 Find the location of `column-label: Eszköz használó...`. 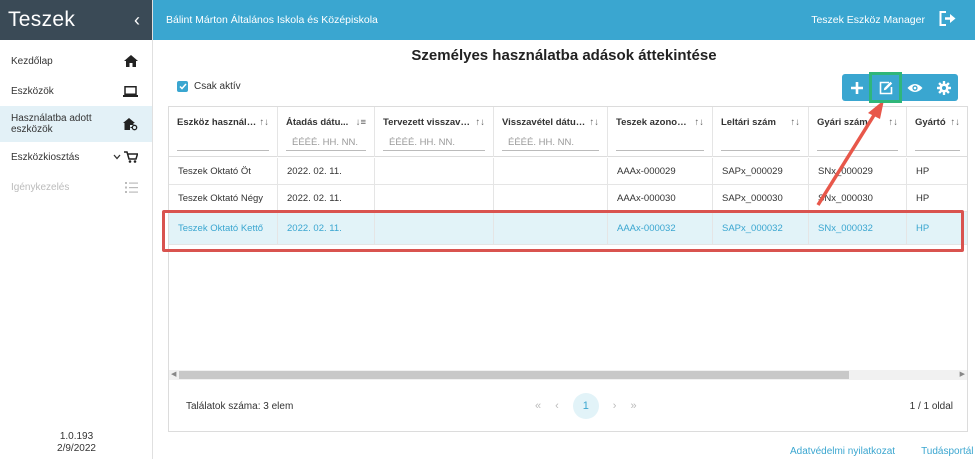

column-label: Eszköz használó... is located at coordinates (217, 122).